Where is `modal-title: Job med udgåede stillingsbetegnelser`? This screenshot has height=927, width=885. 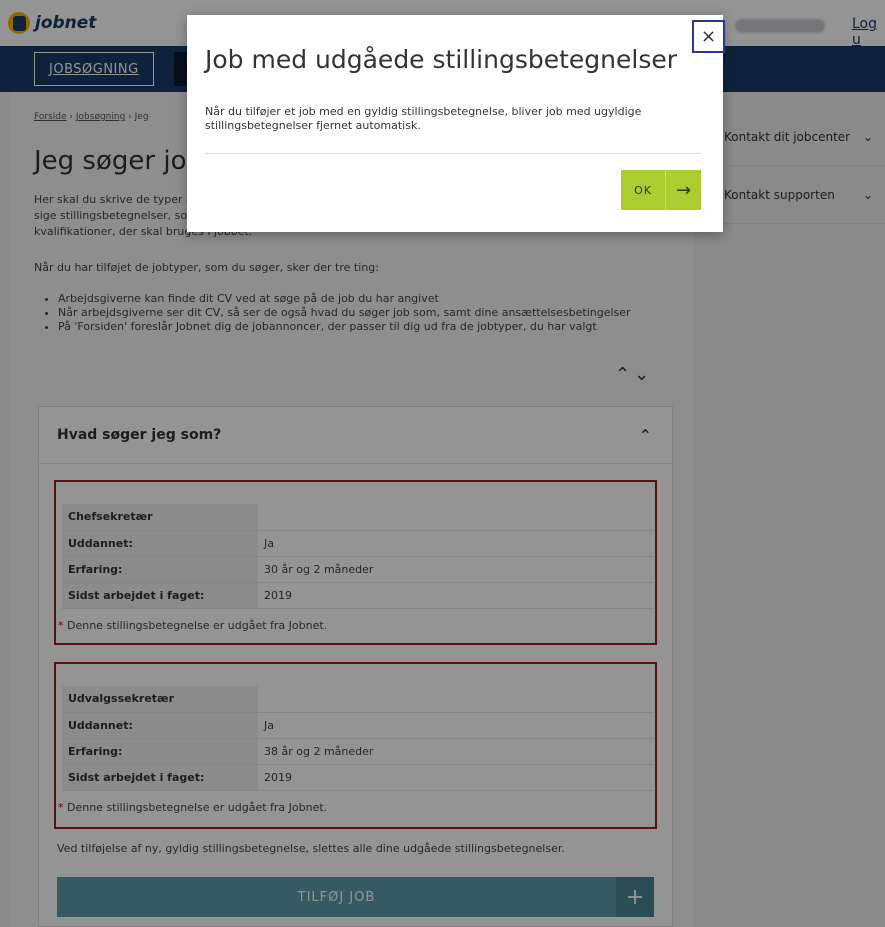 modal-title: Job med udgåede stillingsbetegnelser is located at coordinates (441, 59).